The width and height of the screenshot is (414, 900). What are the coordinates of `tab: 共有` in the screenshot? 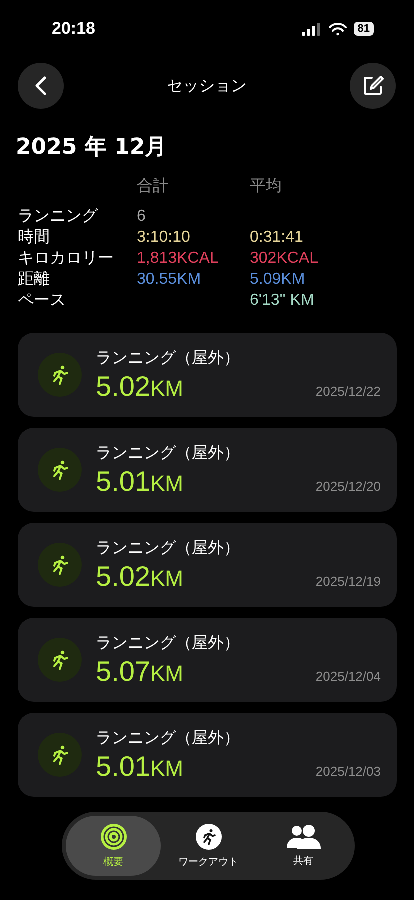 It's located at (303, 846).